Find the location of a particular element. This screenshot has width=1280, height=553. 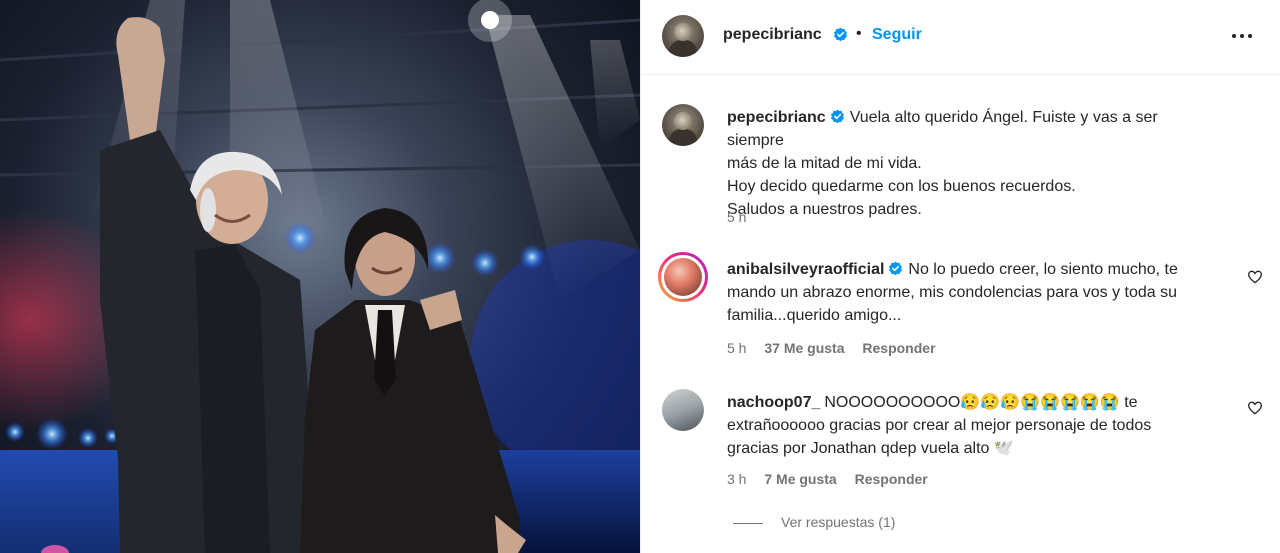

comment-likes: 37 Me gusta is located at coordinates (804, 348).